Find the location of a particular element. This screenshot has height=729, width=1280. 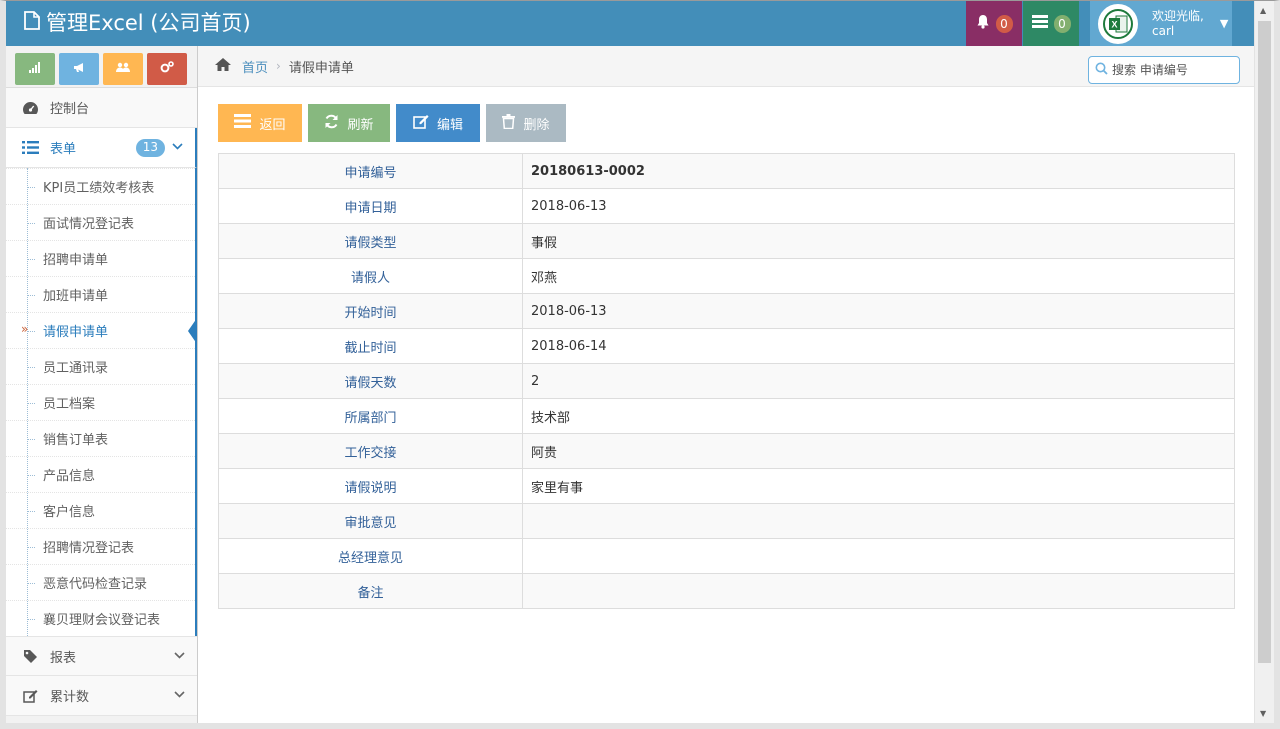

messages-count: 0 is located at coordinates (1062, 23).